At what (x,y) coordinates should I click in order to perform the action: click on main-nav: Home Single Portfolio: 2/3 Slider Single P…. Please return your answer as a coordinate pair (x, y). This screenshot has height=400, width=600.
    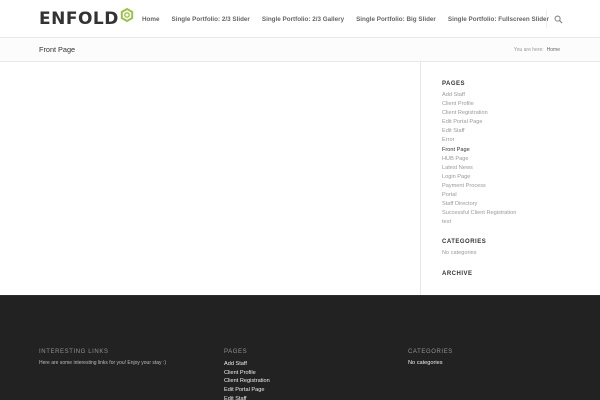
    Looking at the image, I should click on (345, 19).